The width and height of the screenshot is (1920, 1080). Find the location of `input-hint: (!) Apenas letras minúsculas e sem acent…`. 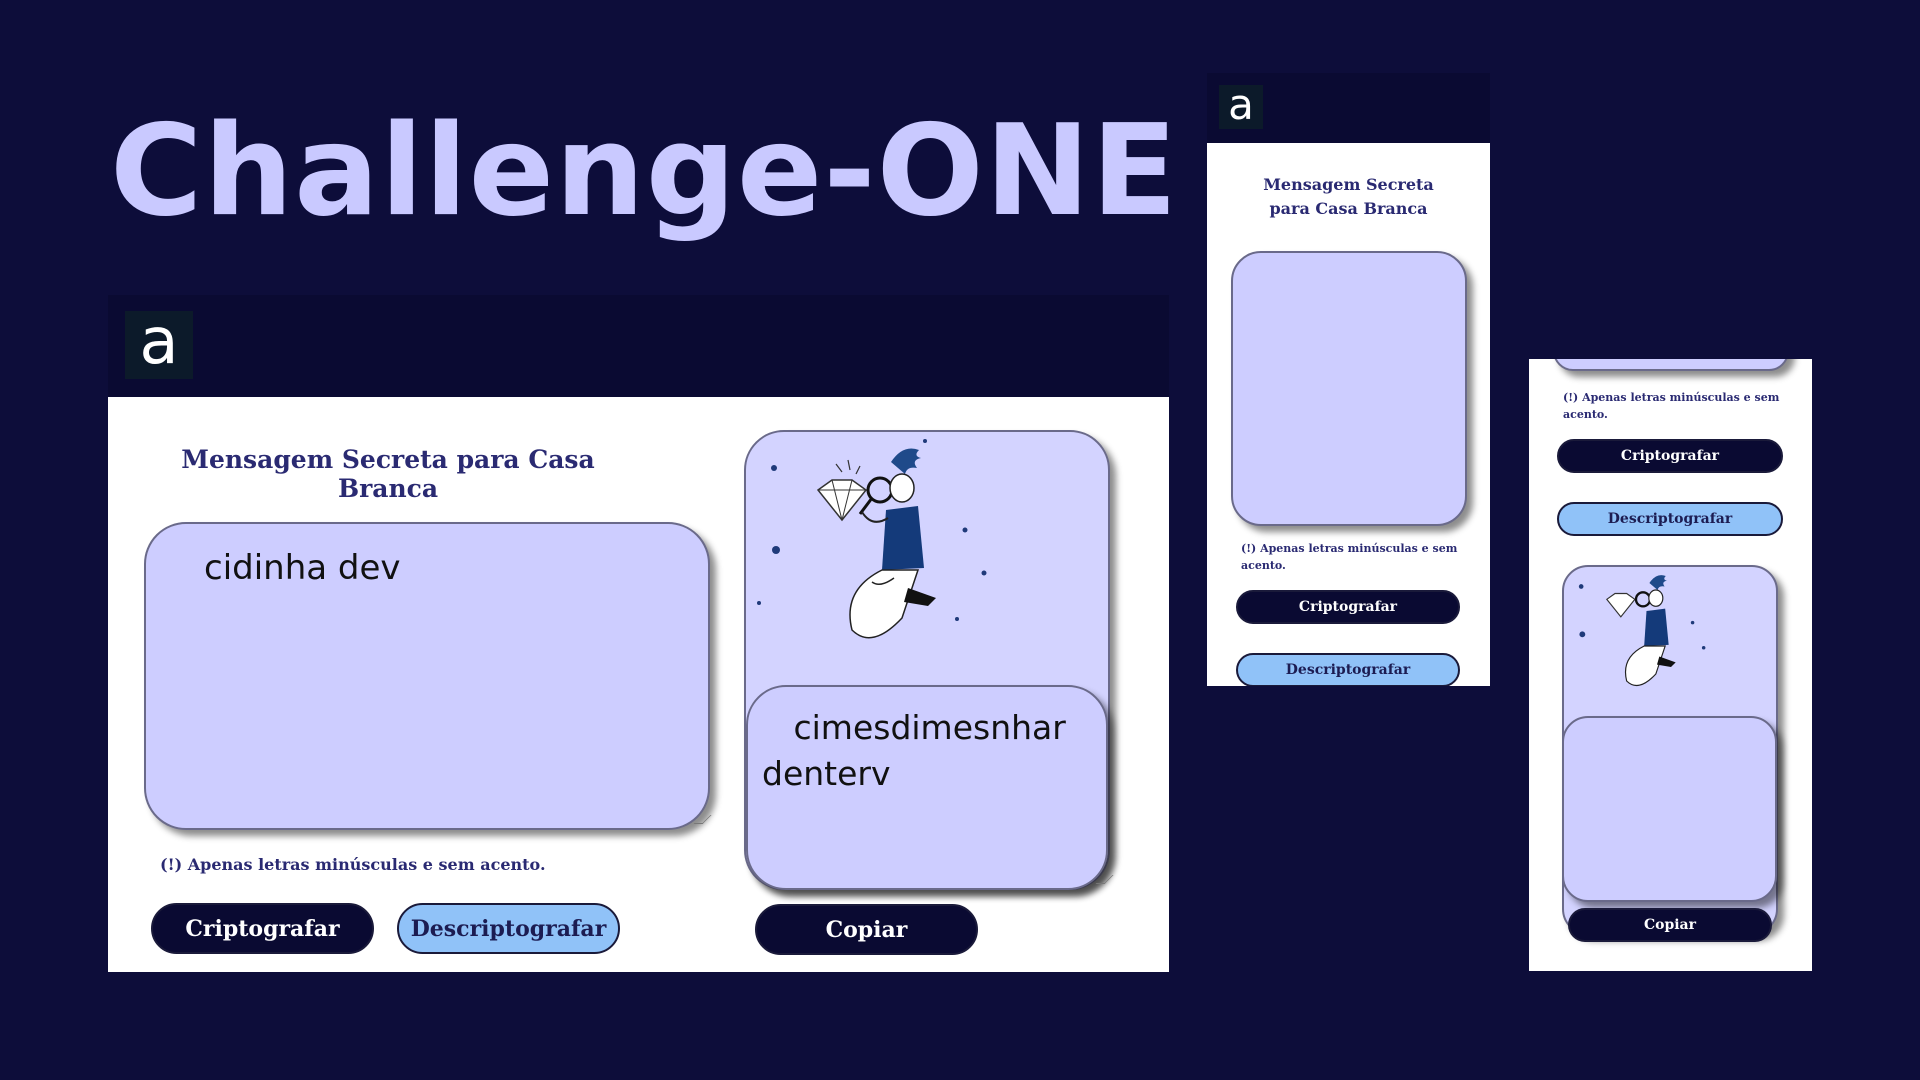

input-hint: (!) Apenas letras minúsculas e sem acent… is located at coordinates (353, 864).